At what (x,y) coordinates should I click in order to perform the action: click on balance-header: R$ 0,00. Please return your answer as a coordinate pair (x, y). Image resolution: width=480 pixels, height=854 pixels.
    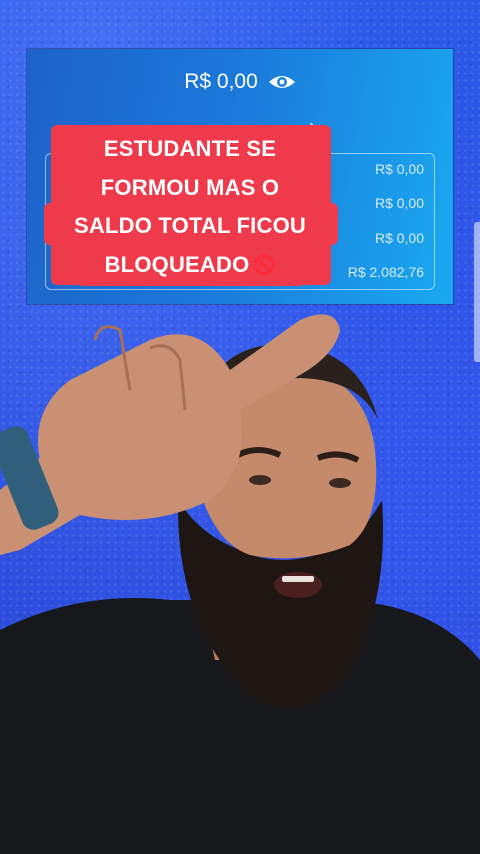
    Looking at the image, I should click on (240, 82).